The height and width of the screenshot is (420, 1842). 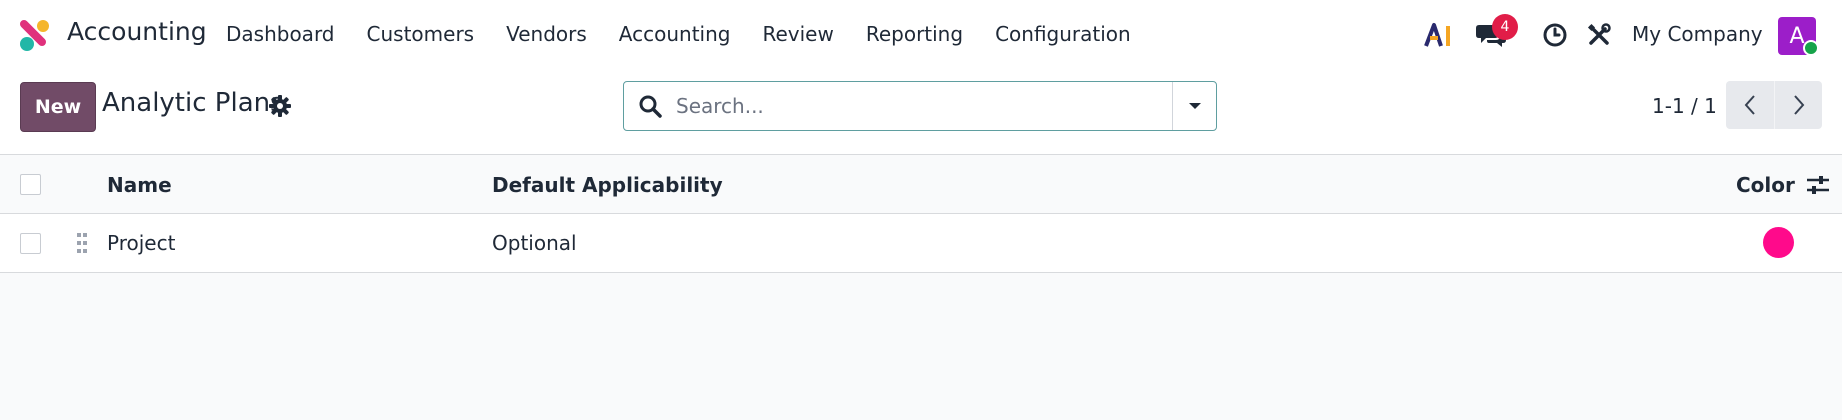 What do you see at coordinates (141, 243) in the screenshot?
I see `cell-name: Project` at bounding box center [141, 243].